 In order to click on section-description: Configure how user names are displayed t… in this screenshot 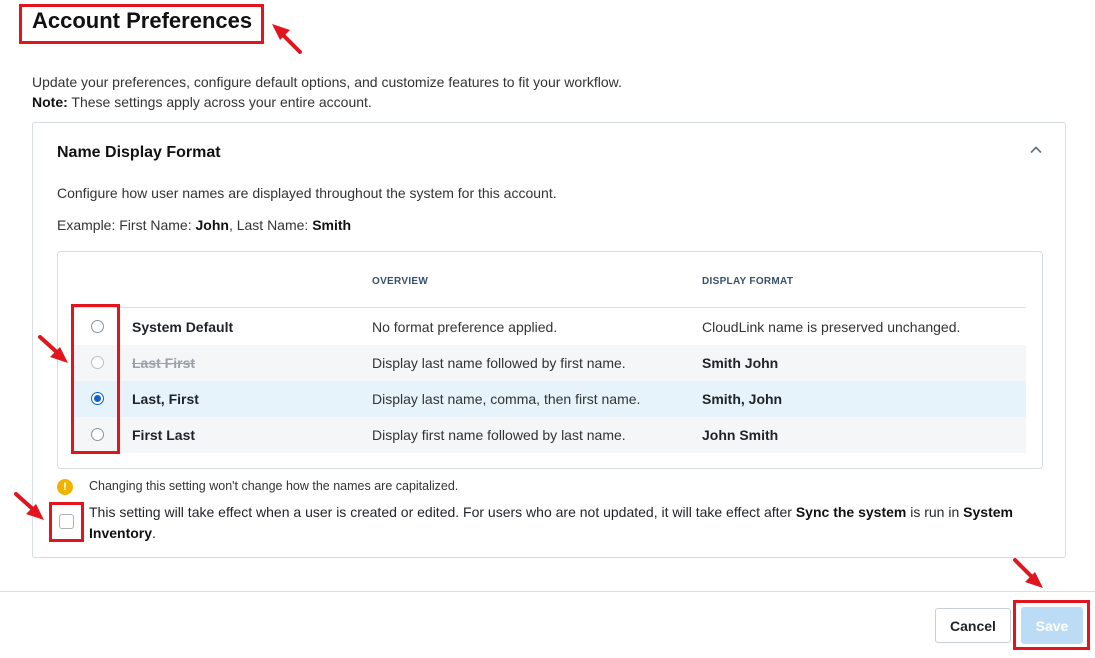, I will do `click(307, 193)`.